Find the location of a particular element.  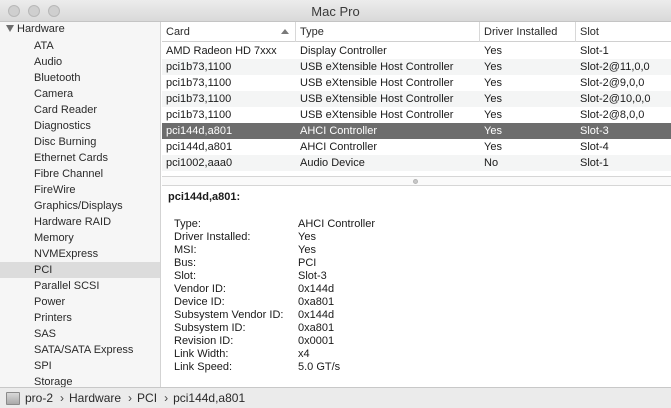

cell-card: pci1b73,1100 is located at coordinates (199, 99).